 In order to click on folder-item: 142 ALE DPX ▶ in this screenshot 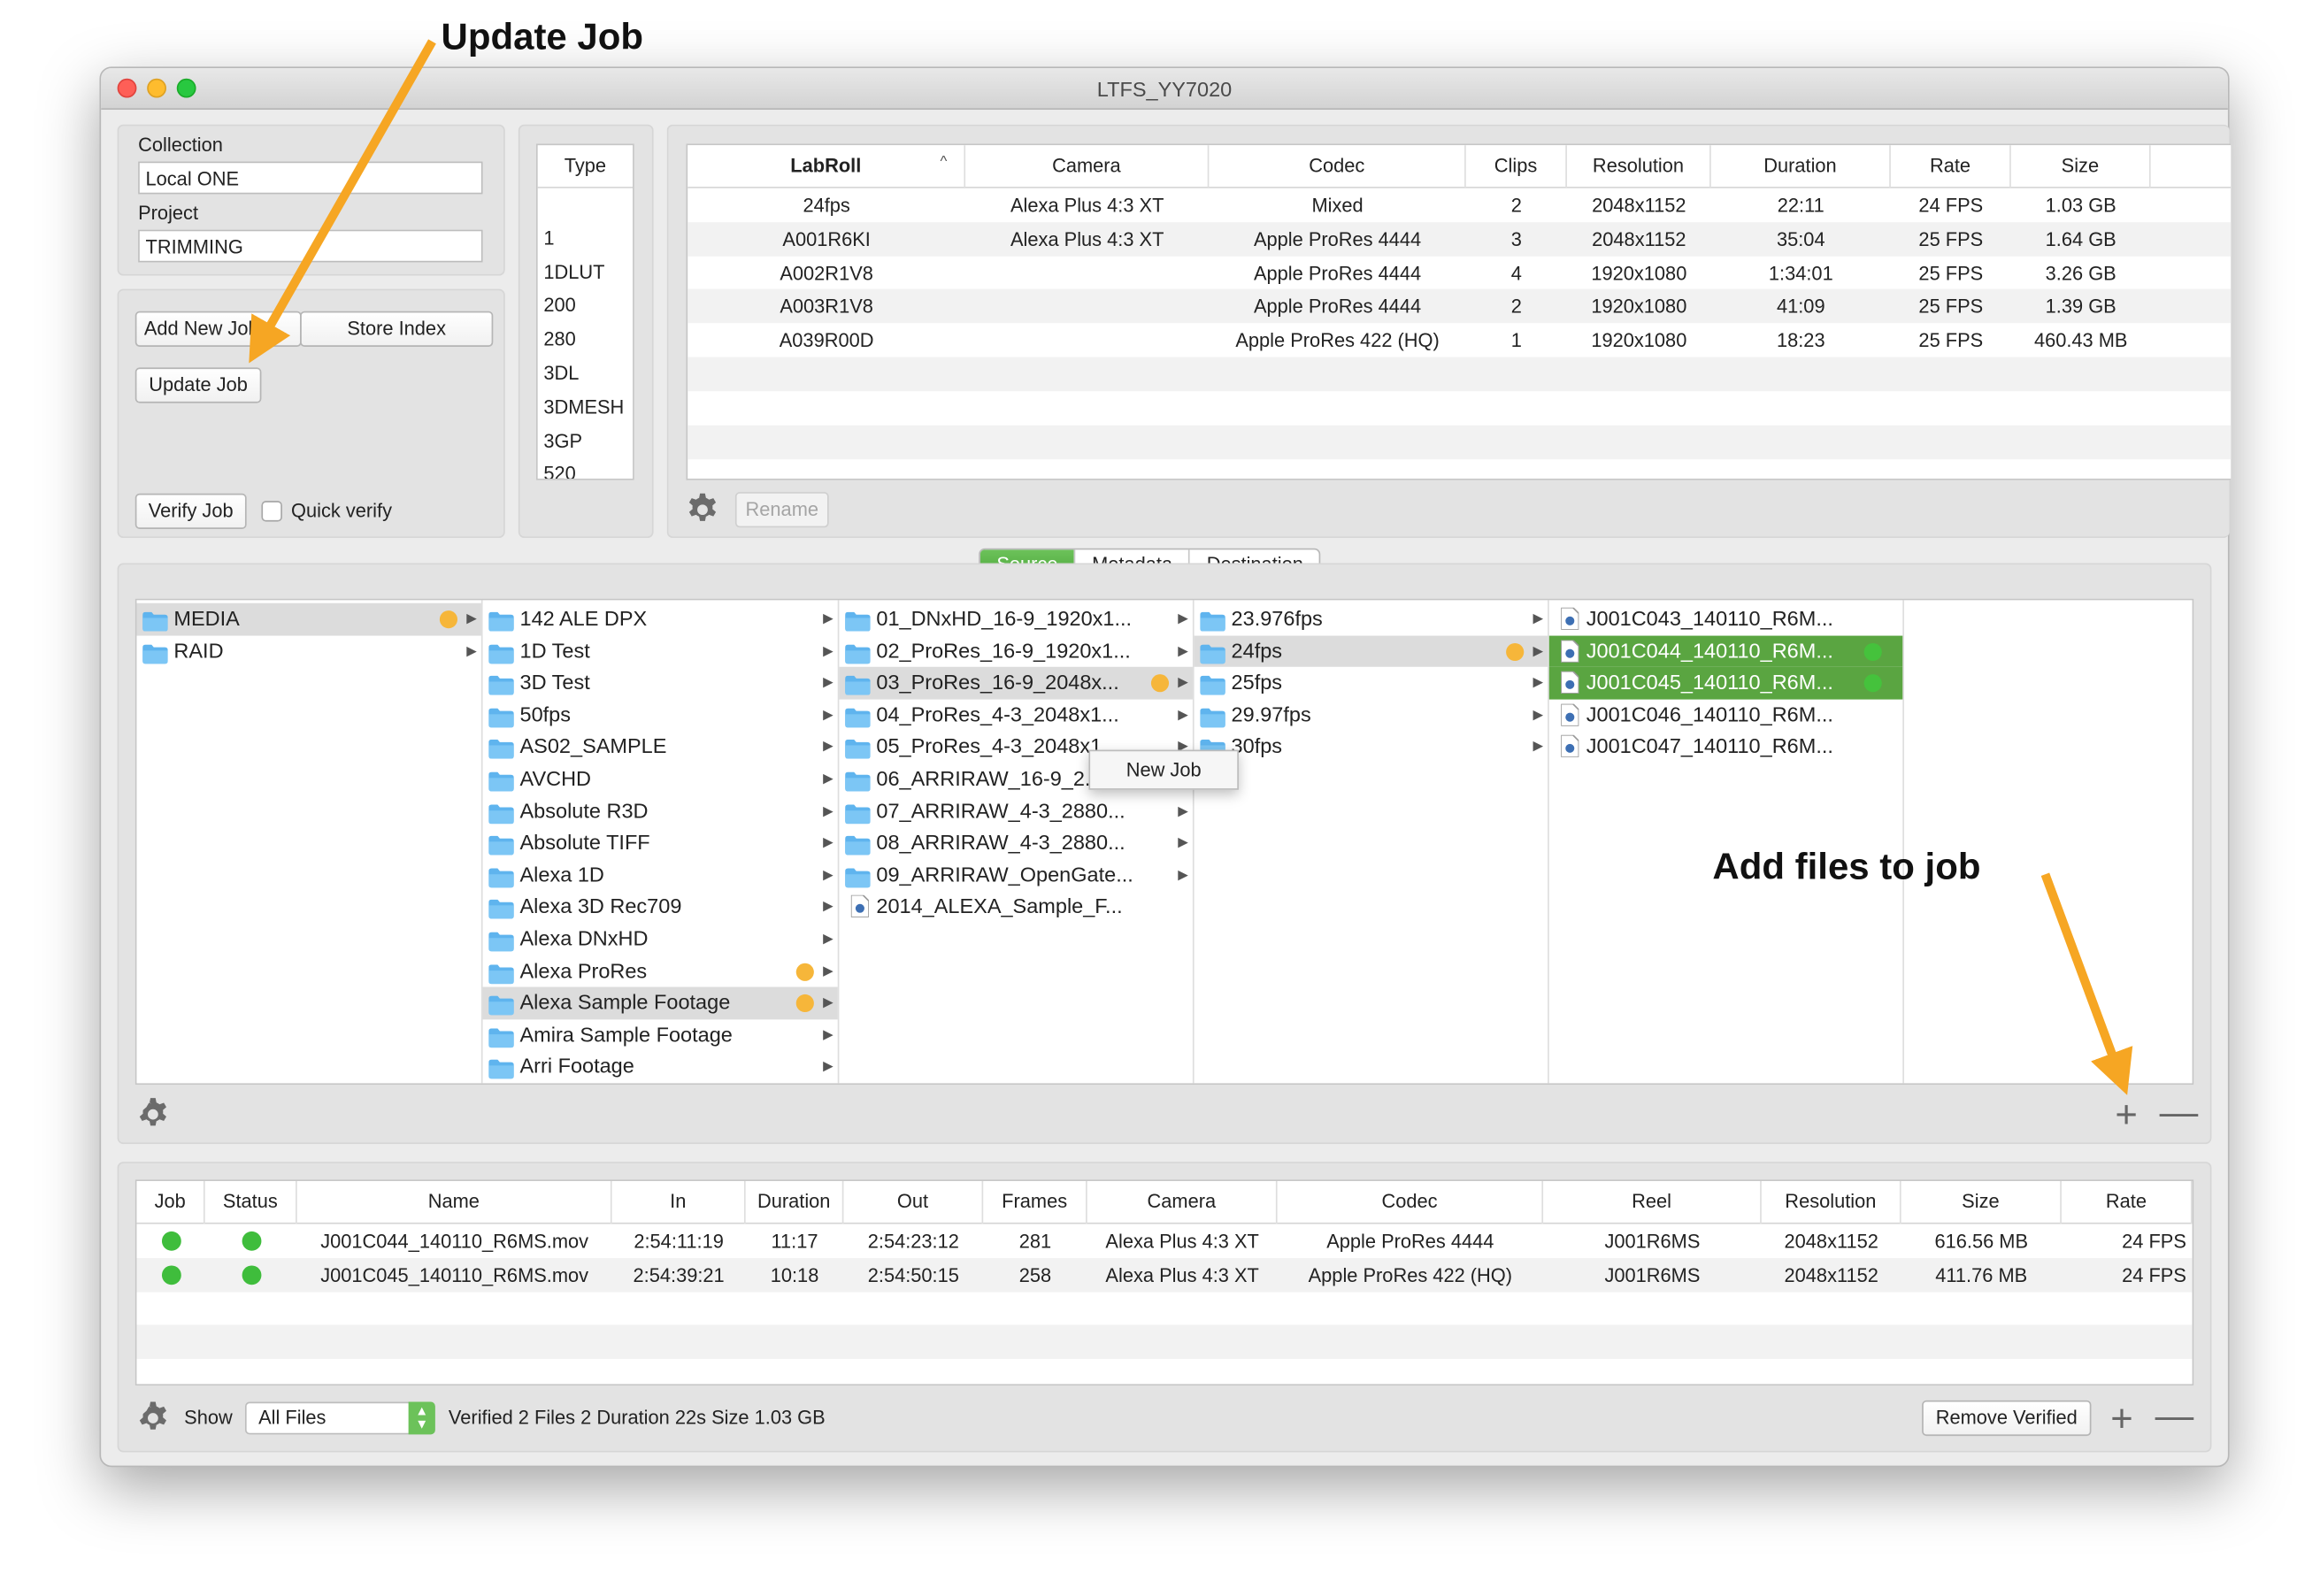, I will do `click(660, 619)`.